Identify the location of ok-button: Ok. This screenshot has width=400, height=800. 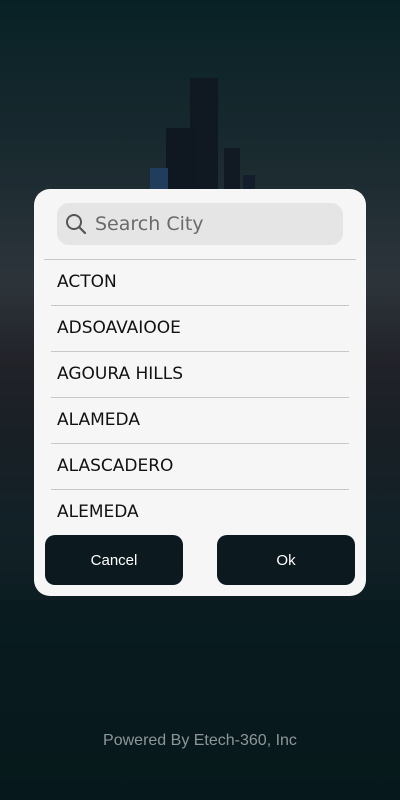
(286, 560).